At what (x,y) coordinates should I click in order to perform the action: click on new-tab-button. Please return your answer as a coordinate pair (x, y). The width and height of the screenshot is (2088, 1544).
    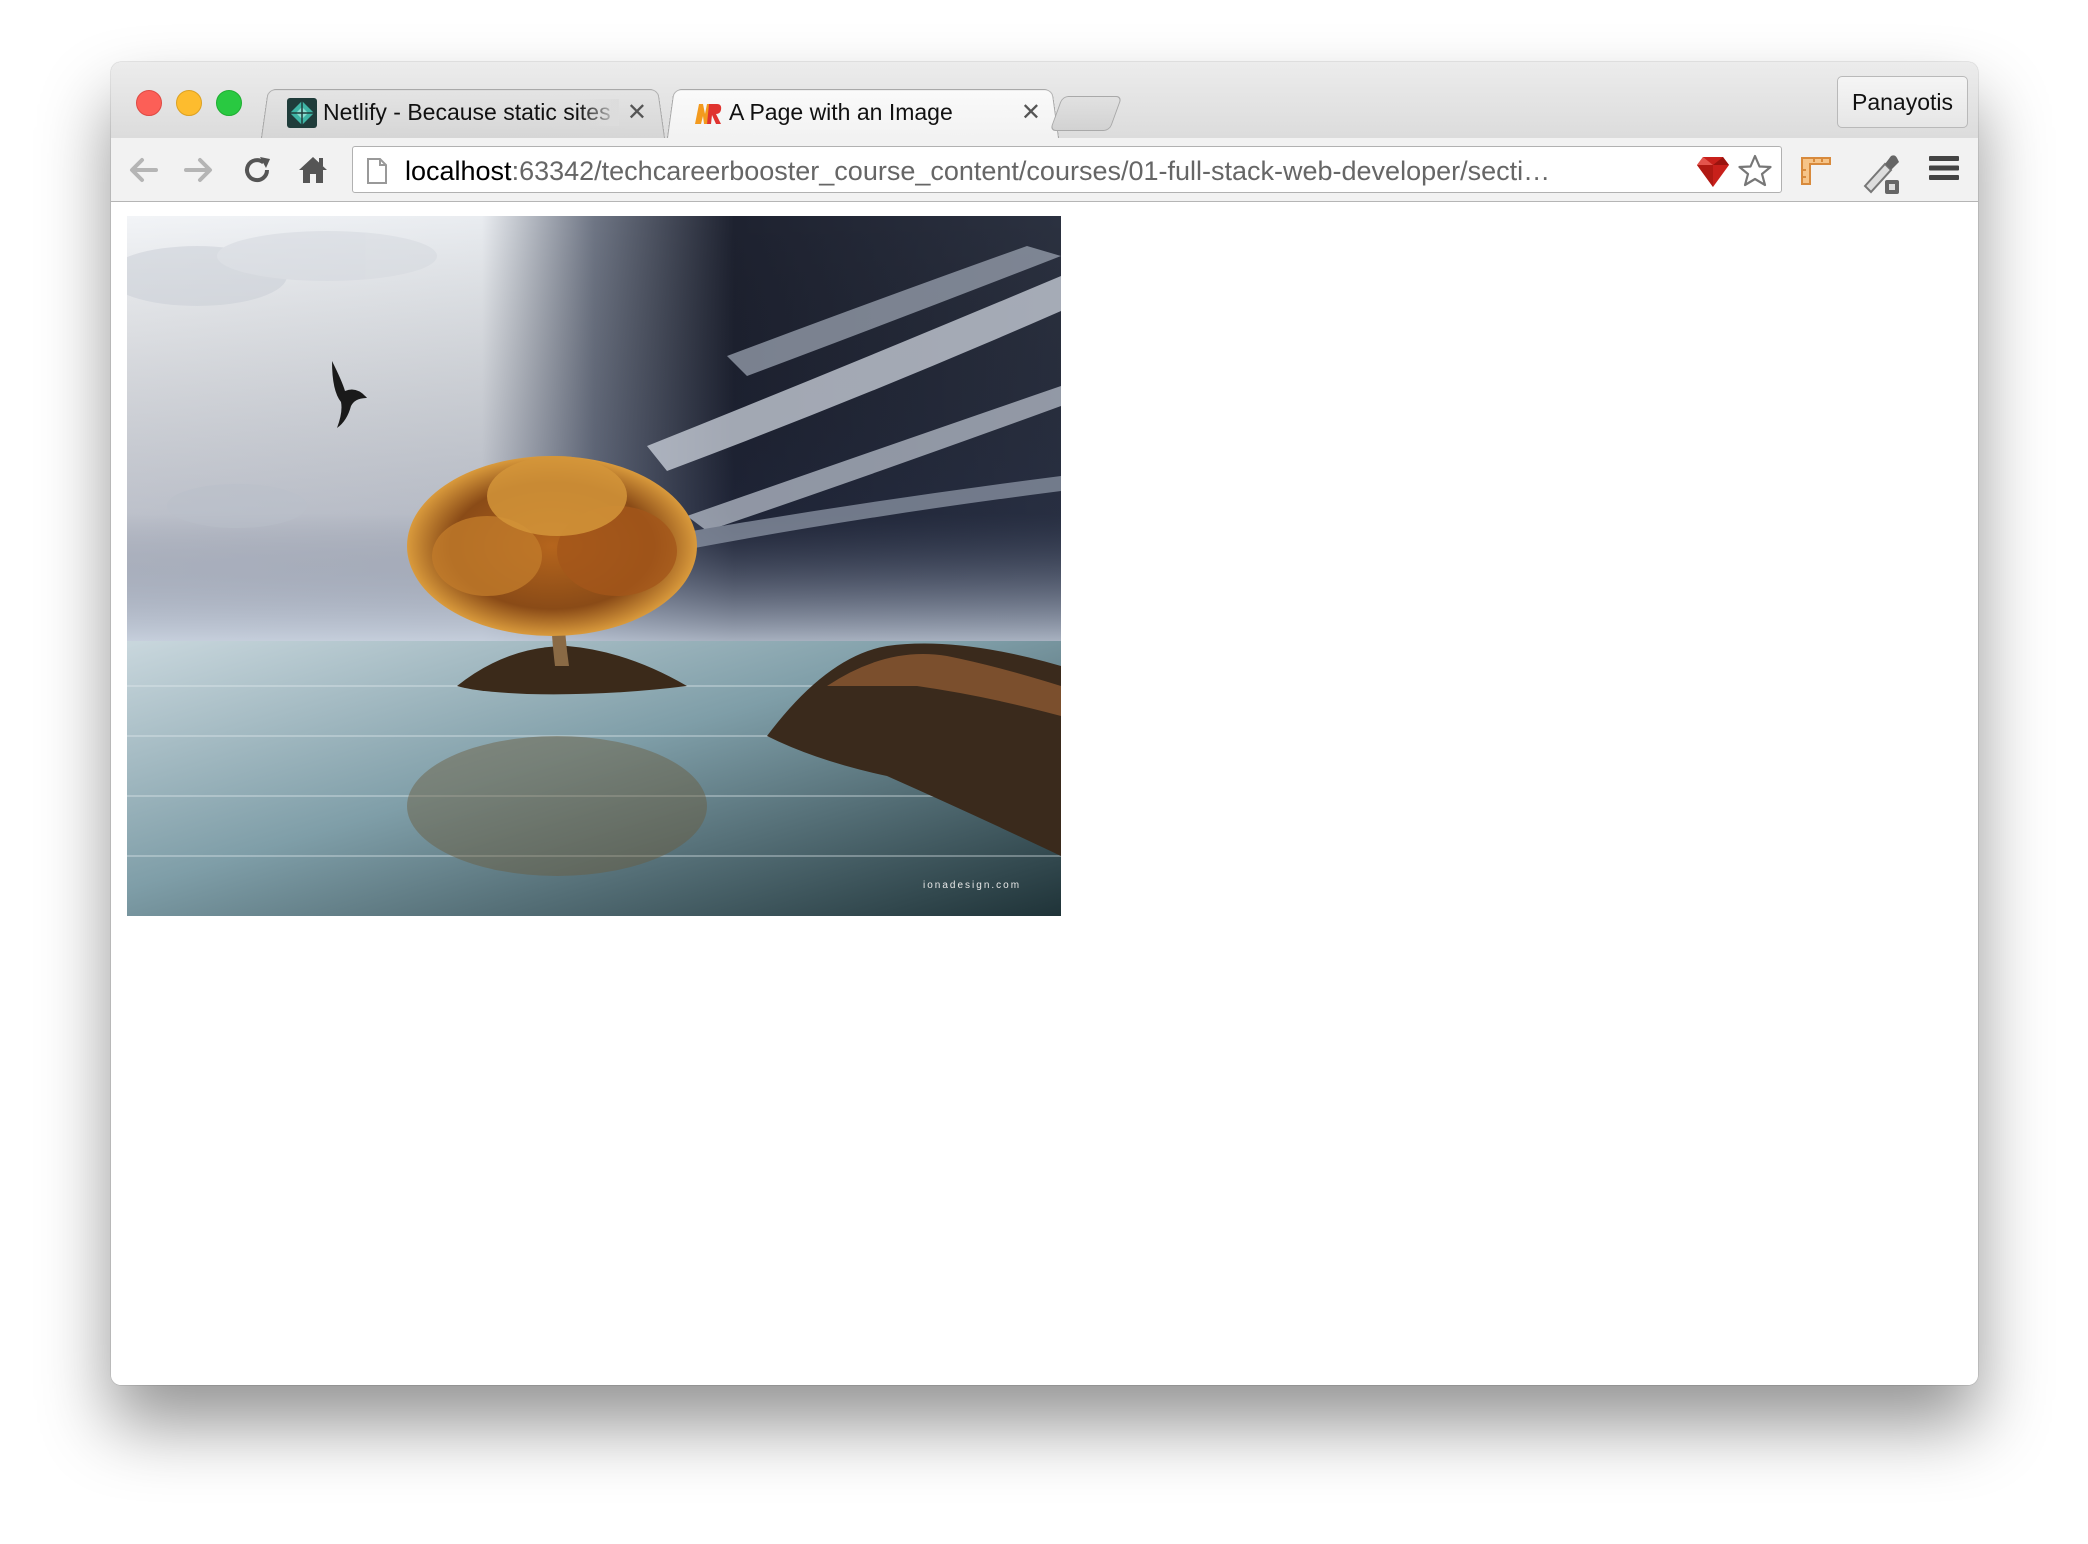
    Looking at the image, I should click on (1086, 113).